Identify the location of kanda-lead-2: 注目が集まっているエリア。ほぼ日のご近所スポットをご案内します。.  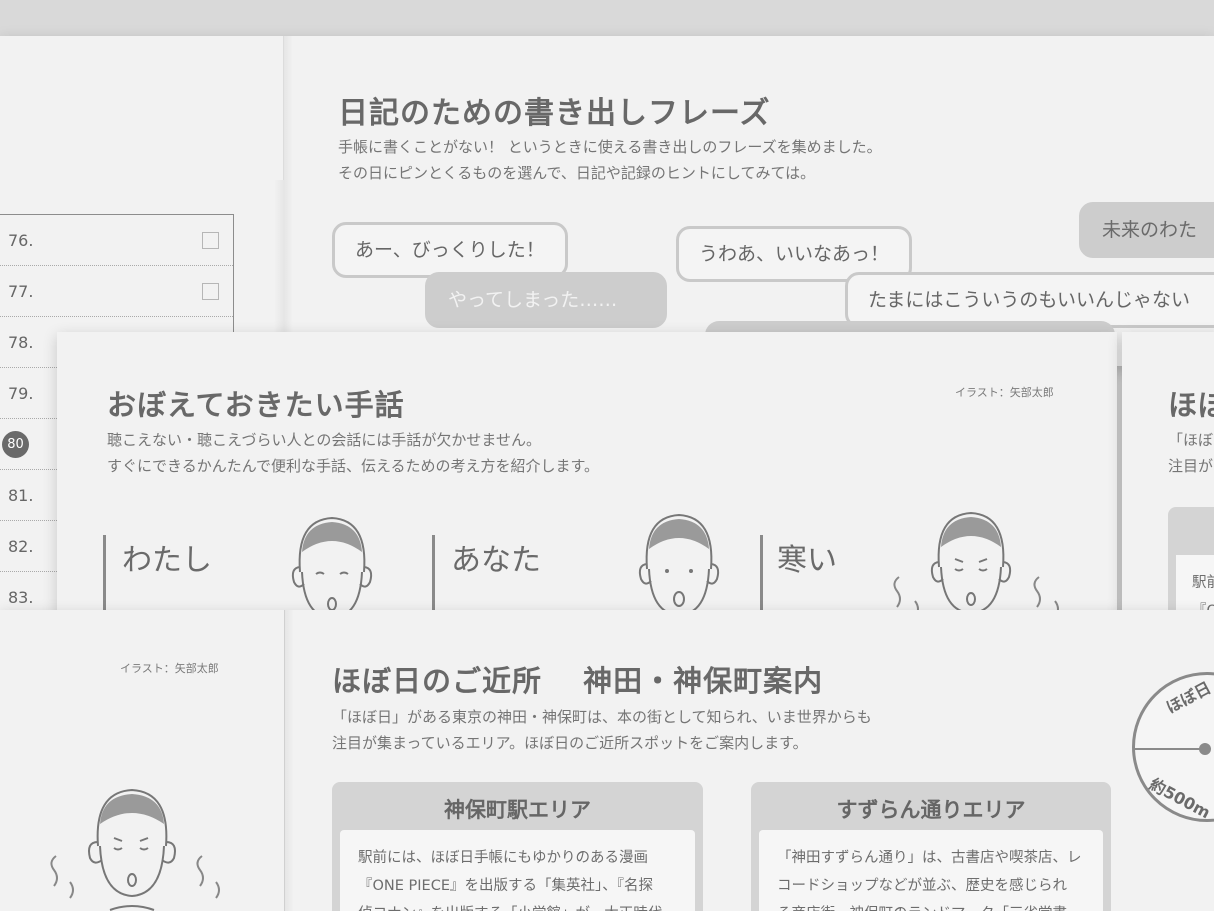
(570, 743).